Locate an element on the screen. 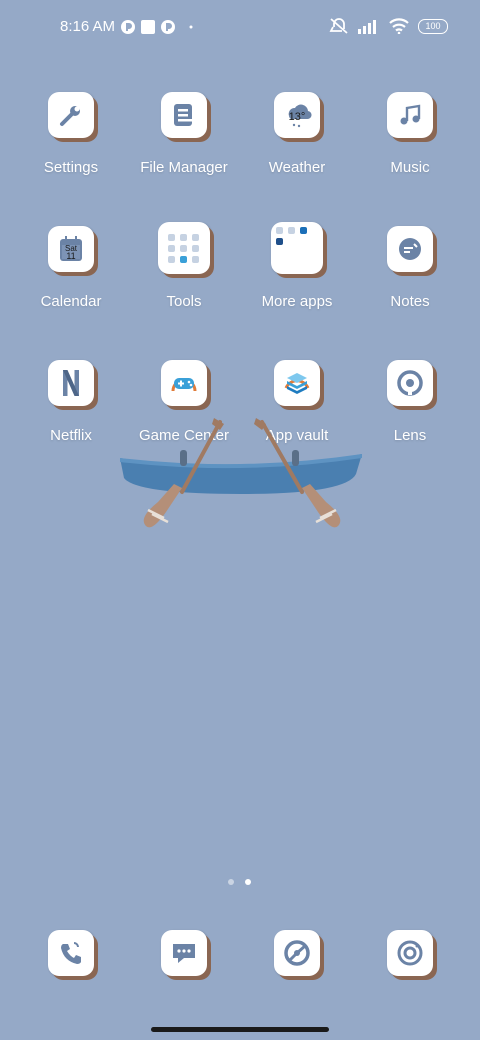 Image resolution: width=480 pixels, height=1040 pixels. notes-icon is located at coordinates (410, 249).